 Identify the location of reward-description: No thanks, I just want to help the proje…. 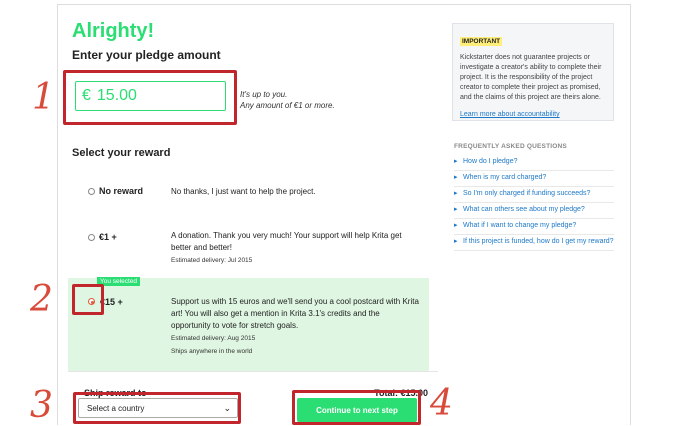
(243, 191).